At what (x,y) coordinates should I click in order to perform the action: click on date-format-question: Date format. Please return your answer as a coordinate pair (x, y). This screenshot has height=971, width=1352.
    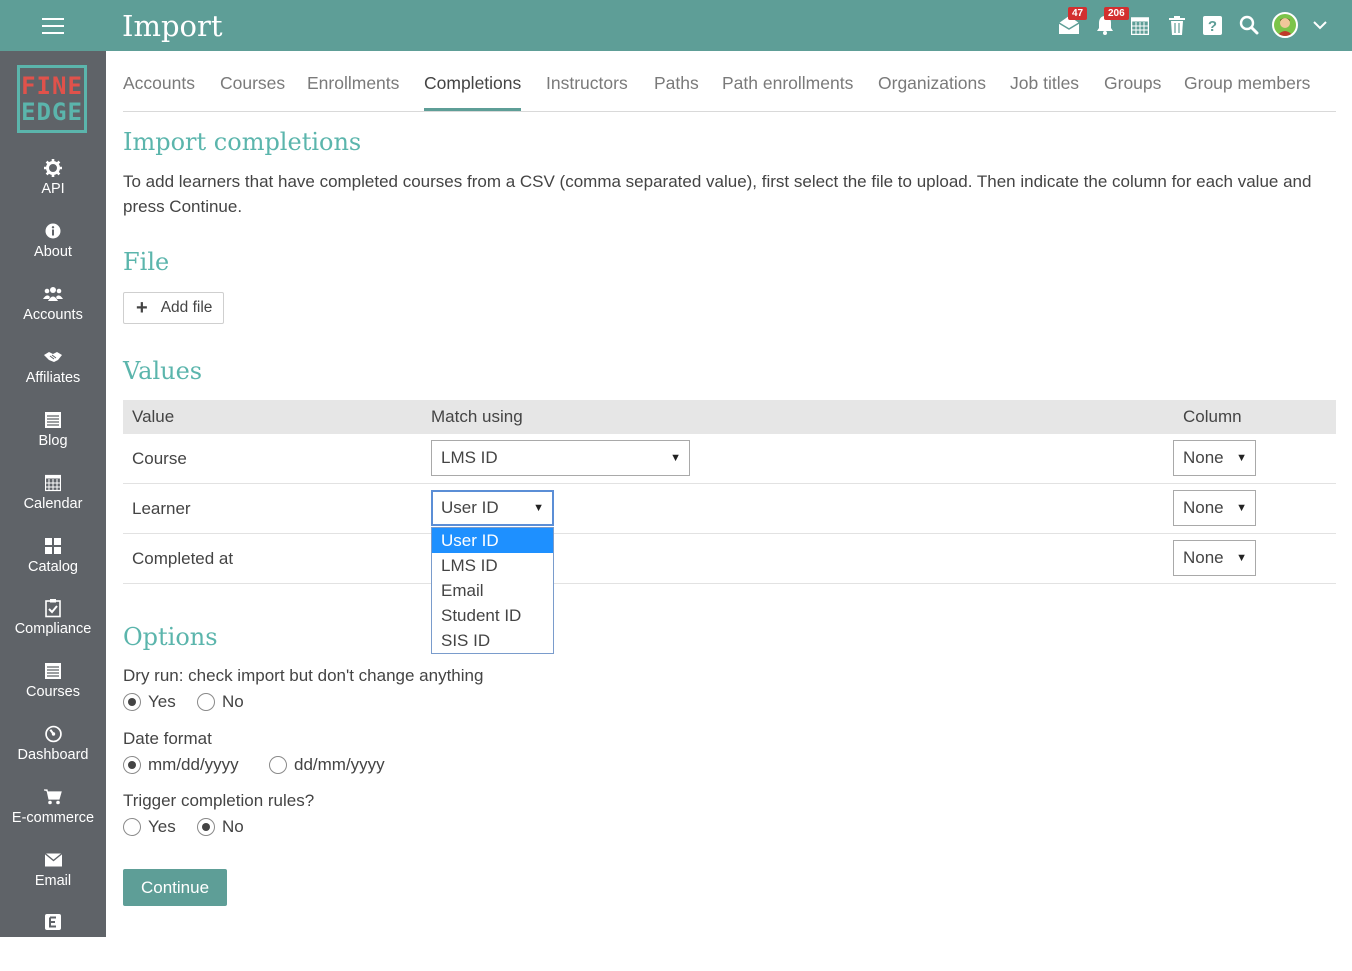
    Looking at the image, I should click on (167, 738).